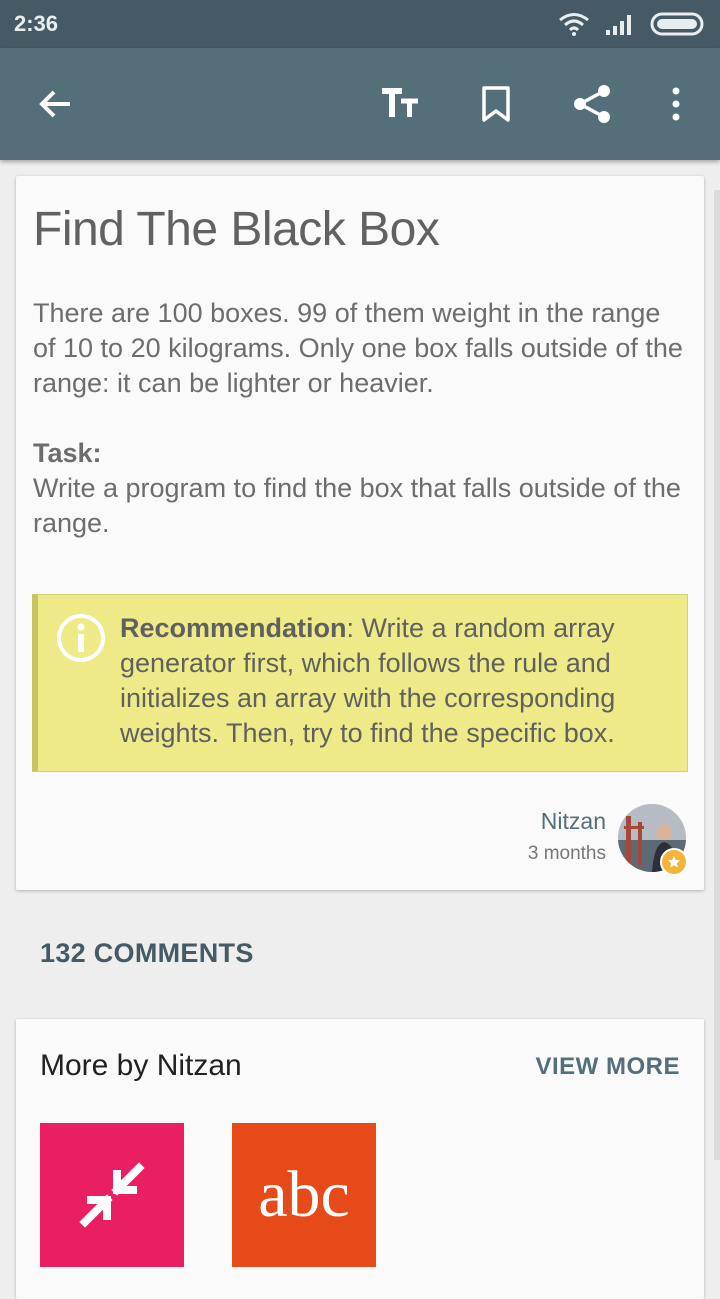  I want to click on status-bar: 2:36, so click(360, 24).